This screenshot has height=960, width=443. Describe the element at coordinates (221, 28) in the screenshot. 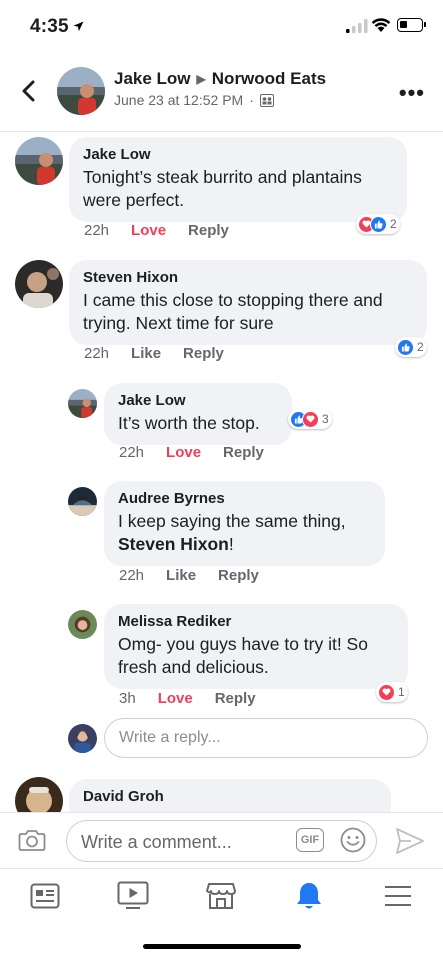

I see `status-bar: 4:35` at that location.